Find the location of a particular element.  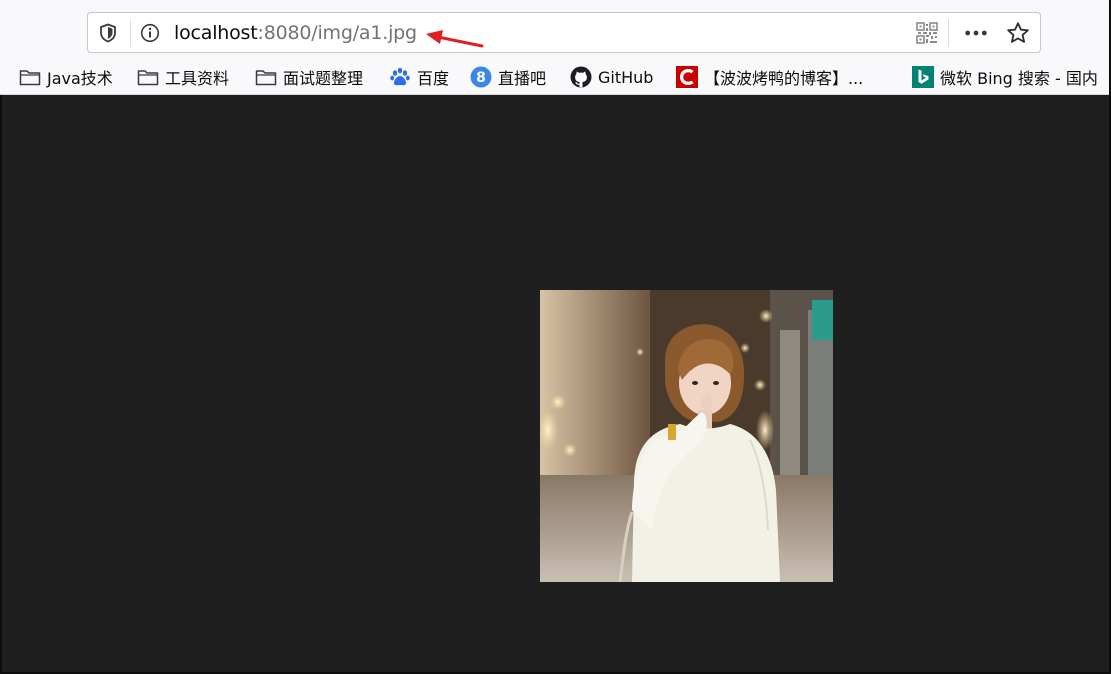

url-text: localhost:8080/img/a1.jpg is located at coordinates (295, 33).